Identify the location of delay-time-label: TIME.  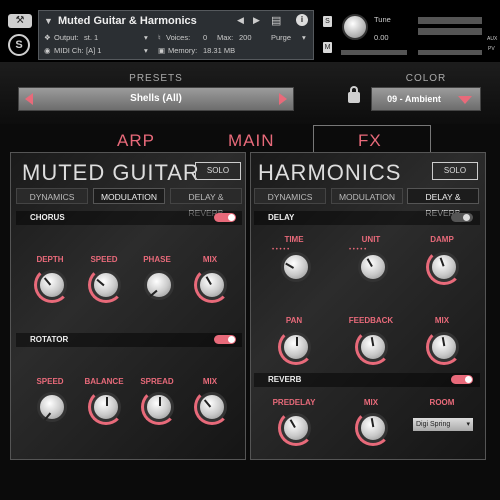
(294, 239).